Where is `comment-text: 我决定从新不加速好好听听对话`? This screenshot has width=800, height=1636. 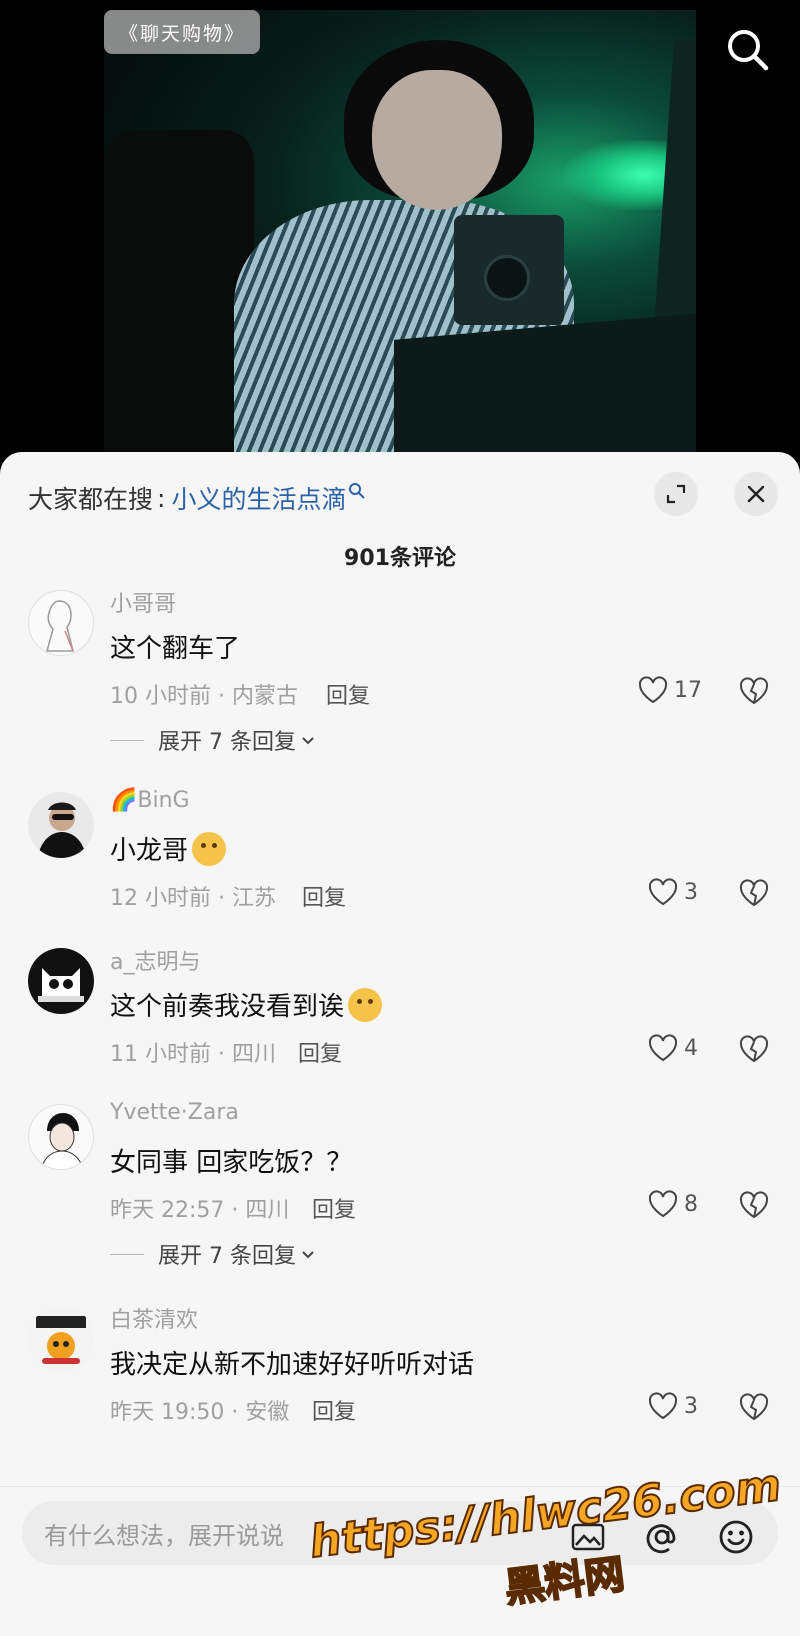 comment-text: 我决定从新不加速好好听听对话 is located at coordinates (292, 1365).